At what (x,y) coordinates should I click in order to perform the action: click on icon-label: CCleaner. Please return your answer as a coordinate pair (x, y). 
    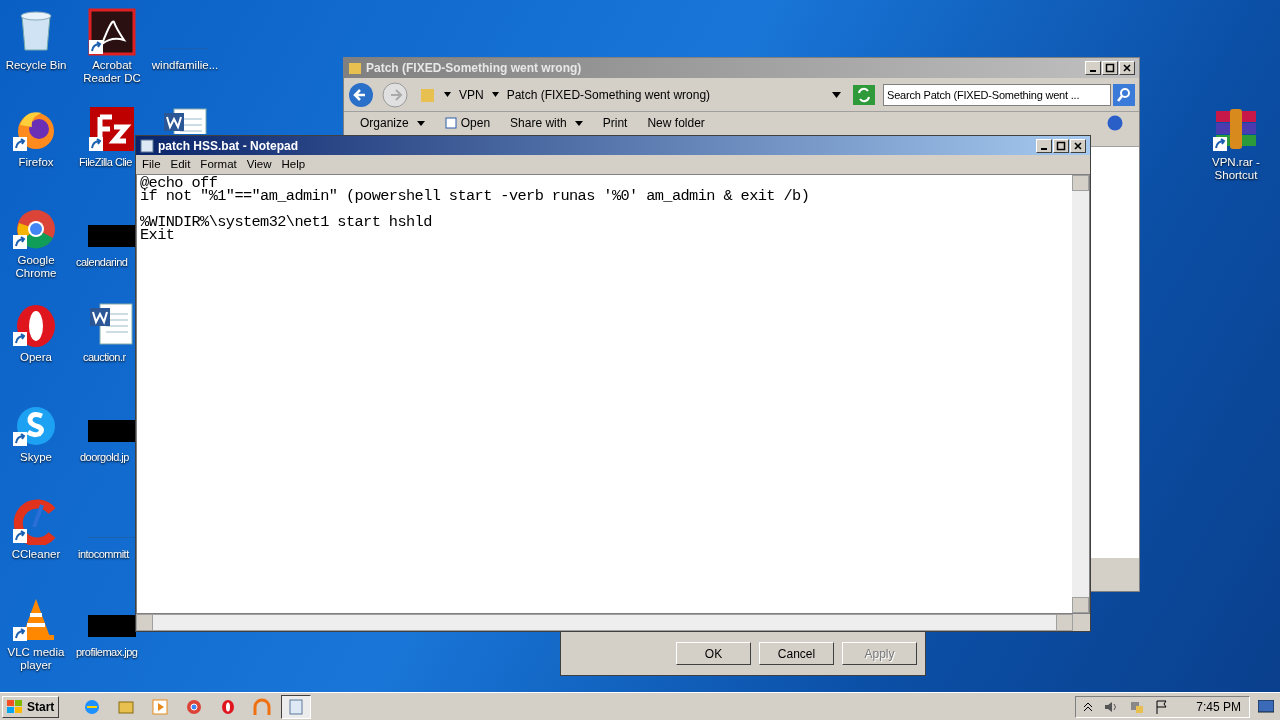
    Looking at the image, I should click on (36, 554).